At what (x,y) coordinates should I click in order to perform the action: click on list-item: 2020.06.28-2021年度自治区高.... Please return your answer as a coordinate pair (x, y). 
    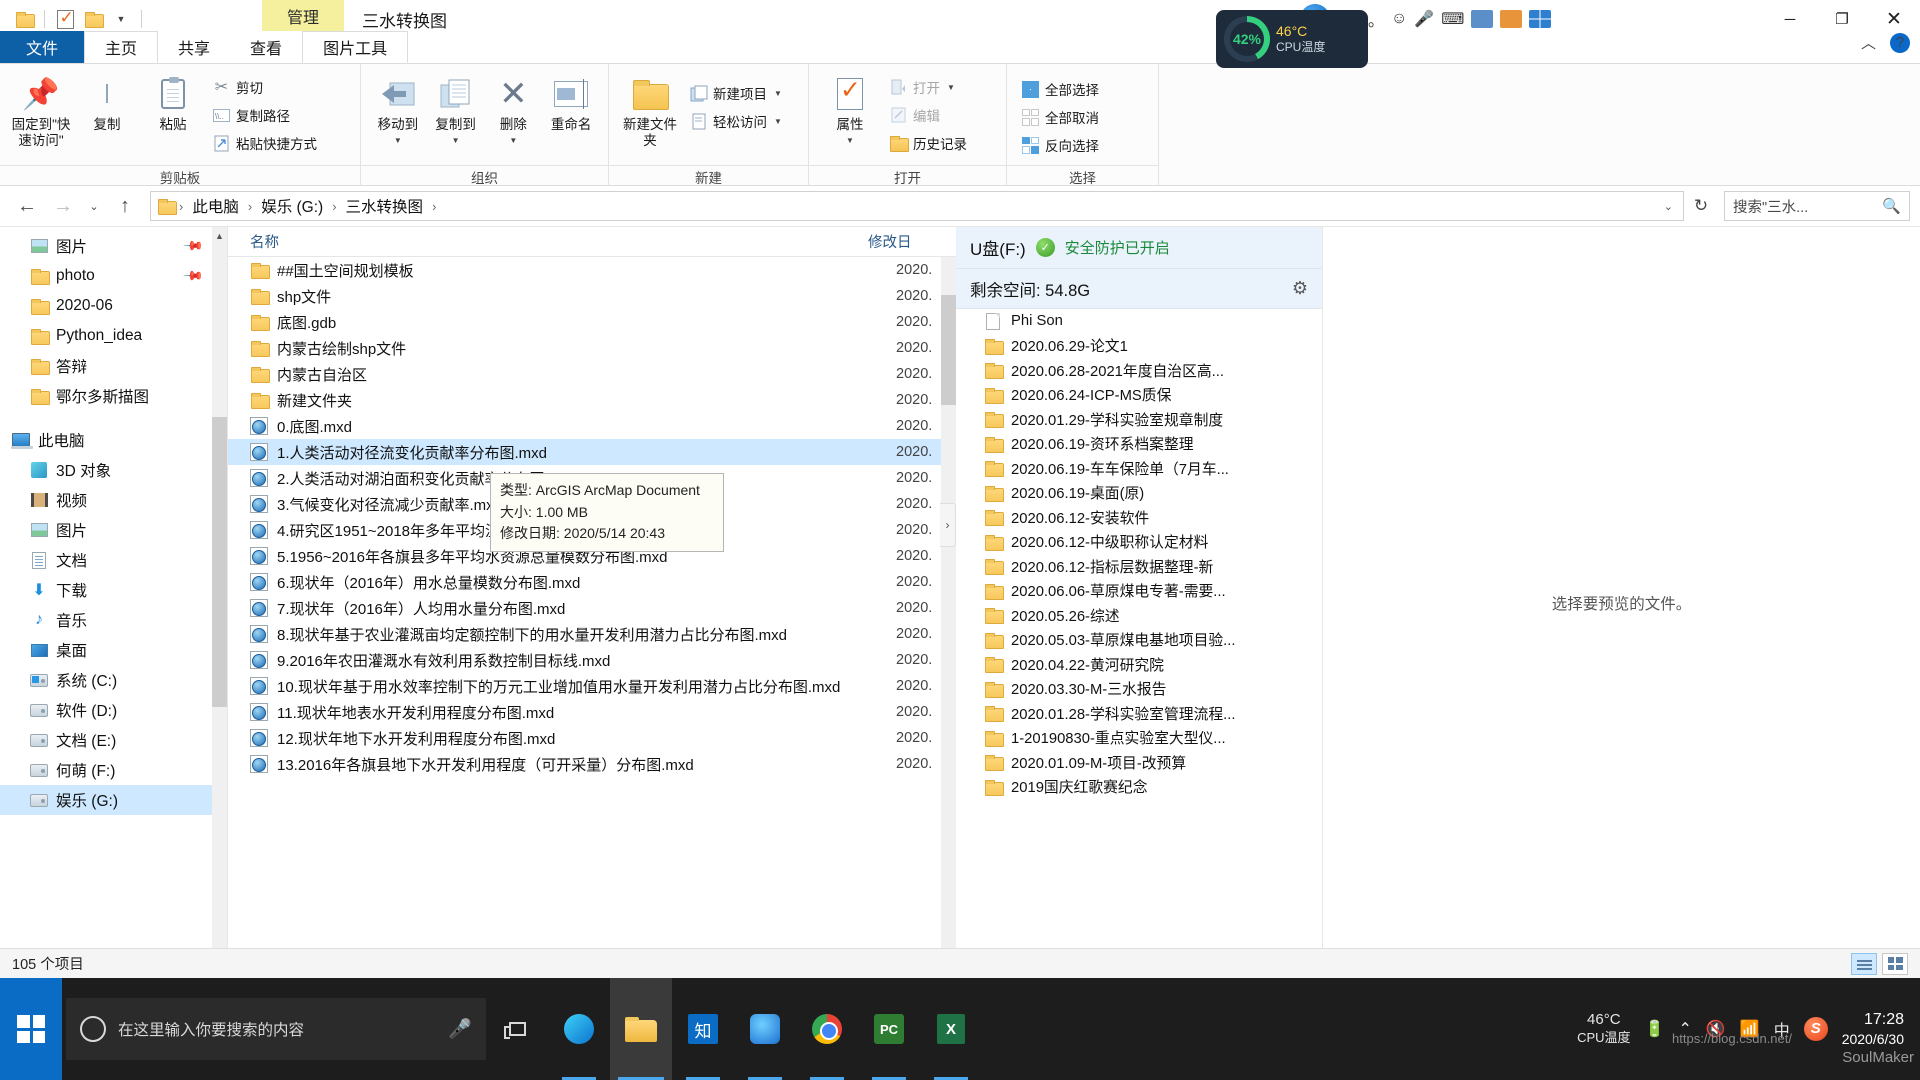
    Looking at the image, I should click on (1139, 370).